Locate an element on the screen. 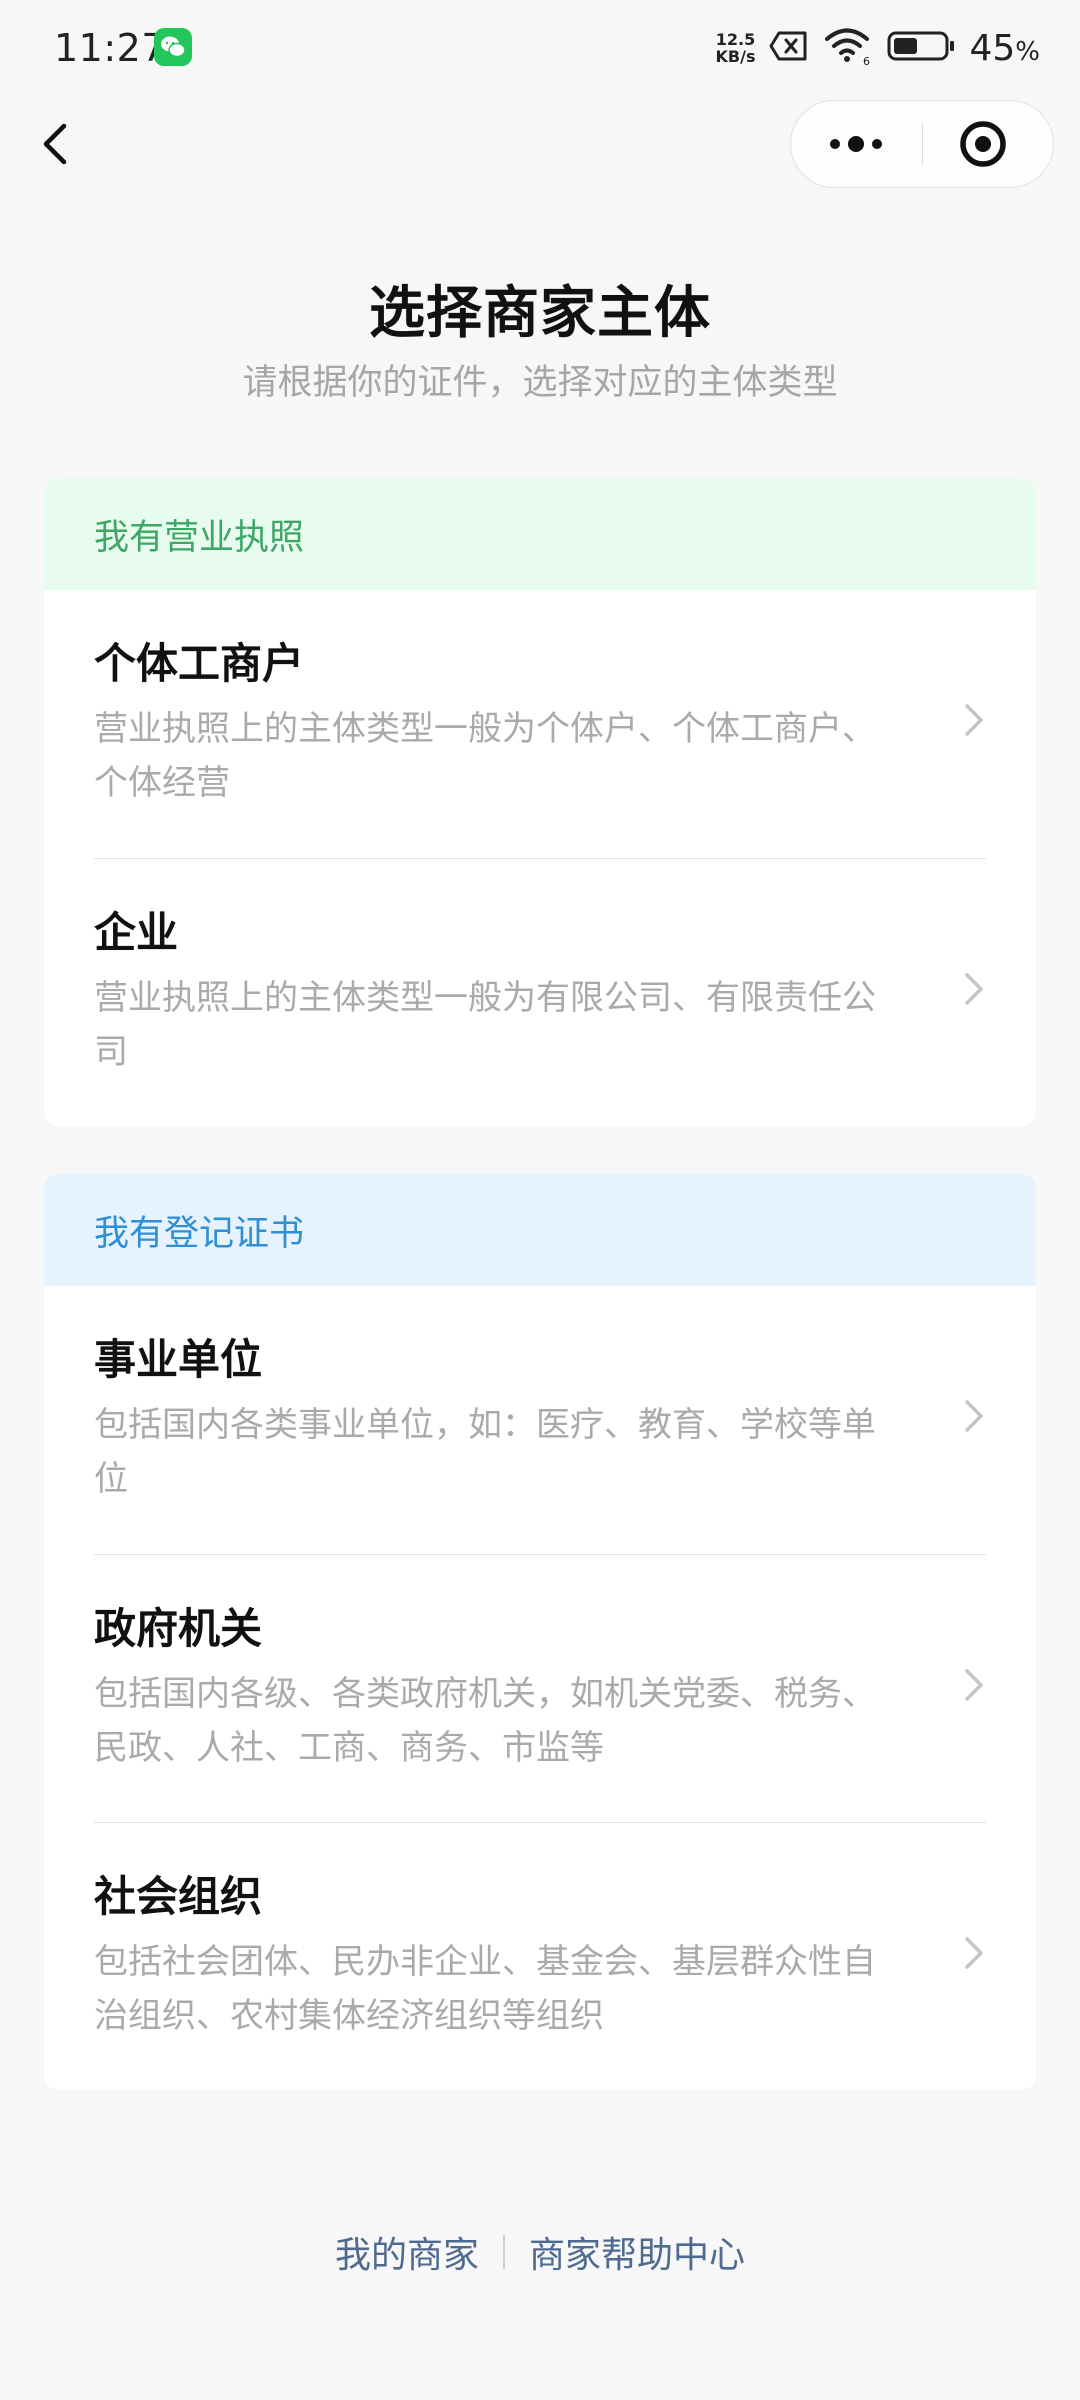 Image resolution: width=1080 pixels, height=2400 pixels. option-description-line: 营业执照上的主体类型一般为个体户、个体工商户、 is located at coordinates (485, 729).